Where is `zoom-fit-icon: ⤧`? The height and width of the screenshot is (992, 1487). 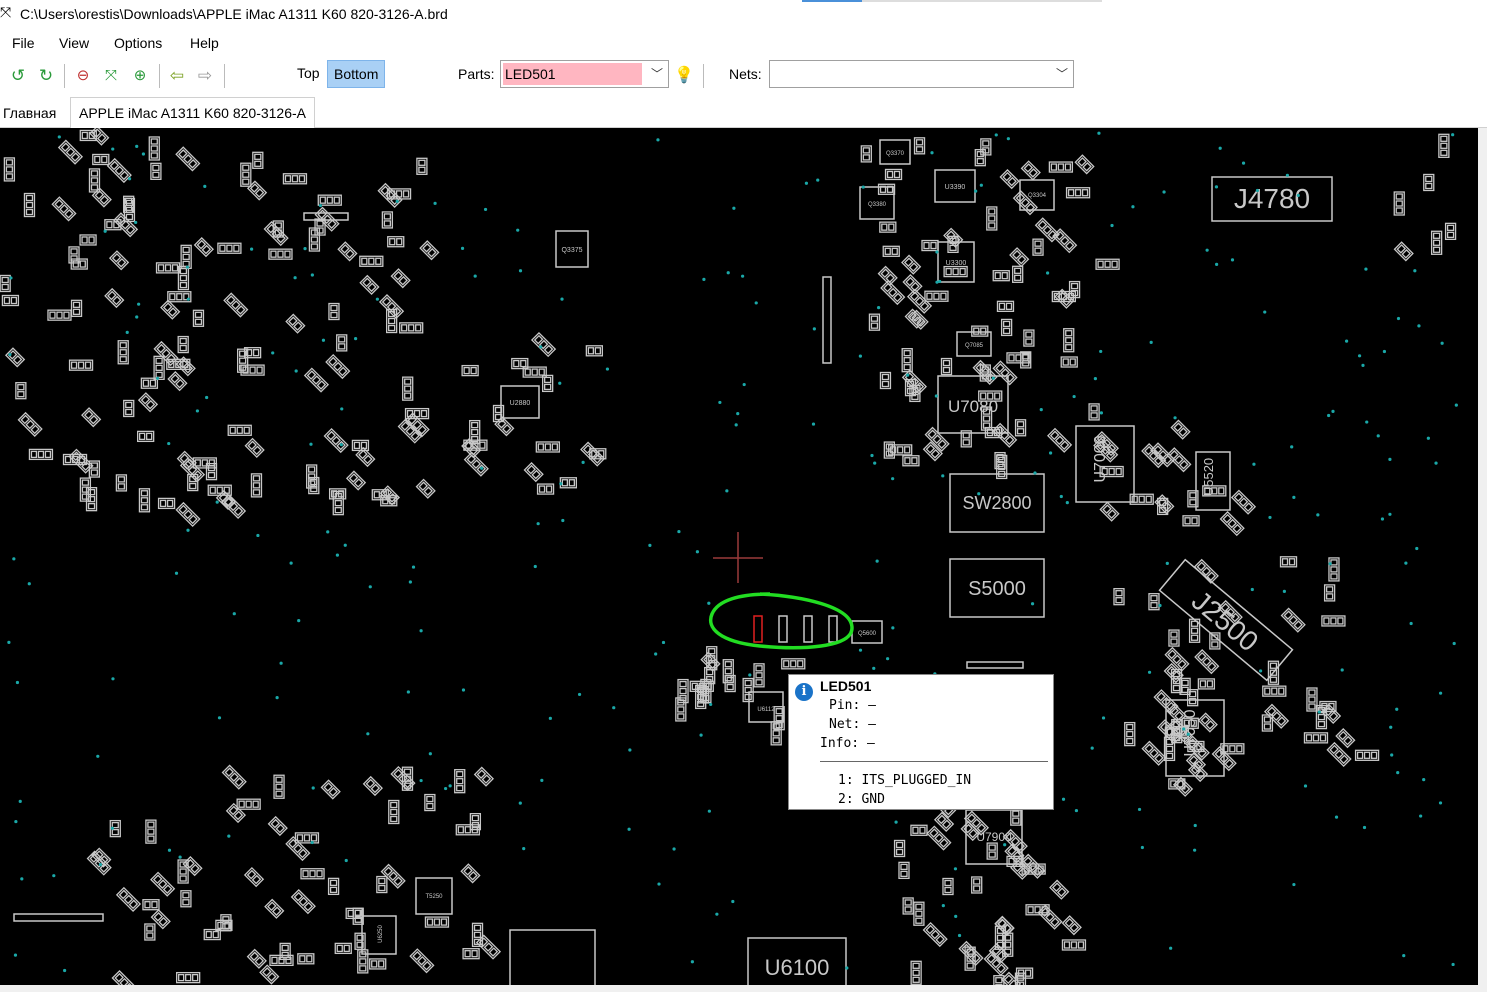
zoom-fit-icon: ⤧ is located at coordinates (111, 76).